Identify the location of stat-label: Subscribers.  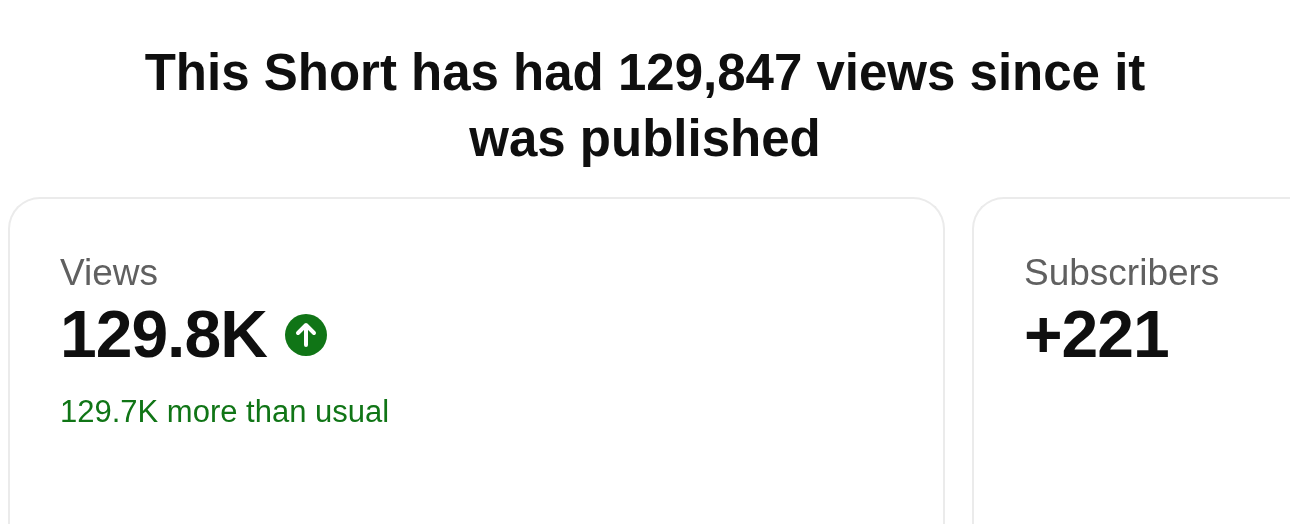
(1122, 273).